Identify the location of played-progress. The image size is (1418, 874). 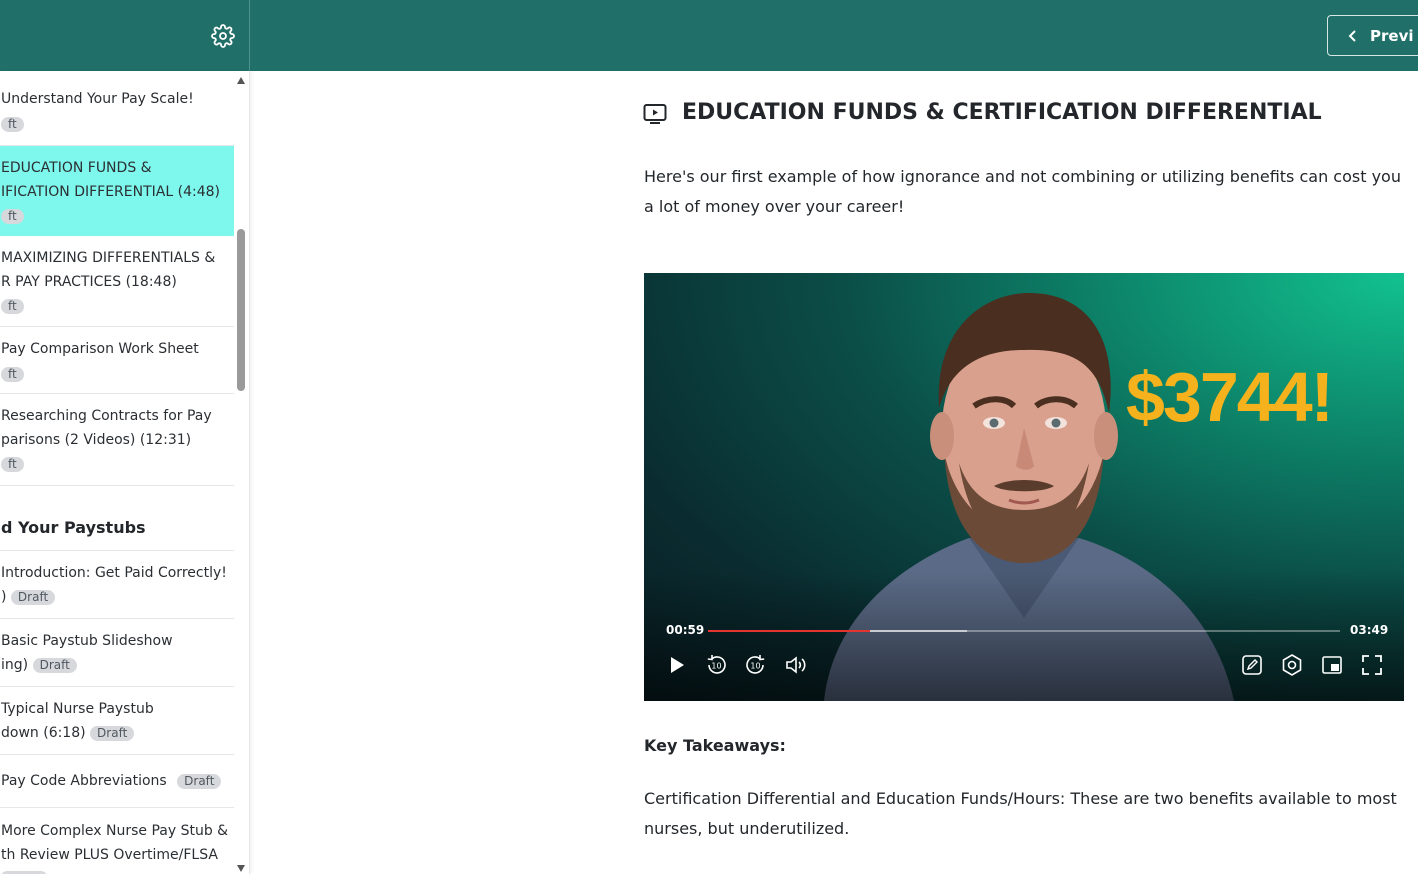
(789, 631).